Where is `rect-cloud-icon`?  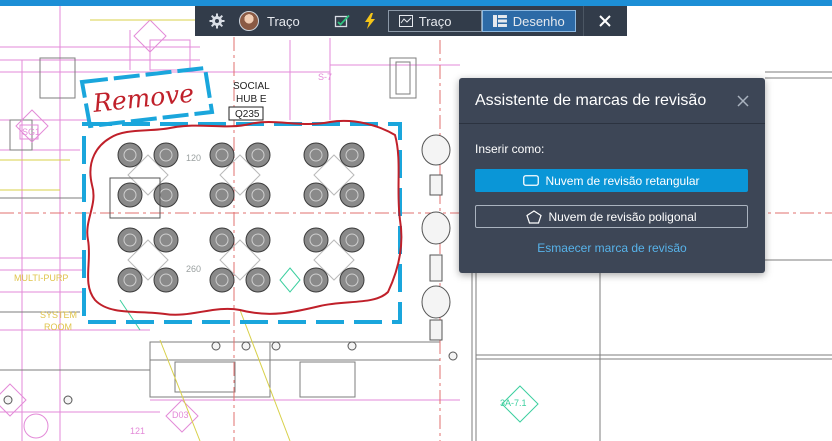
rect-cloud-icon is located at coordinates (531, 180).